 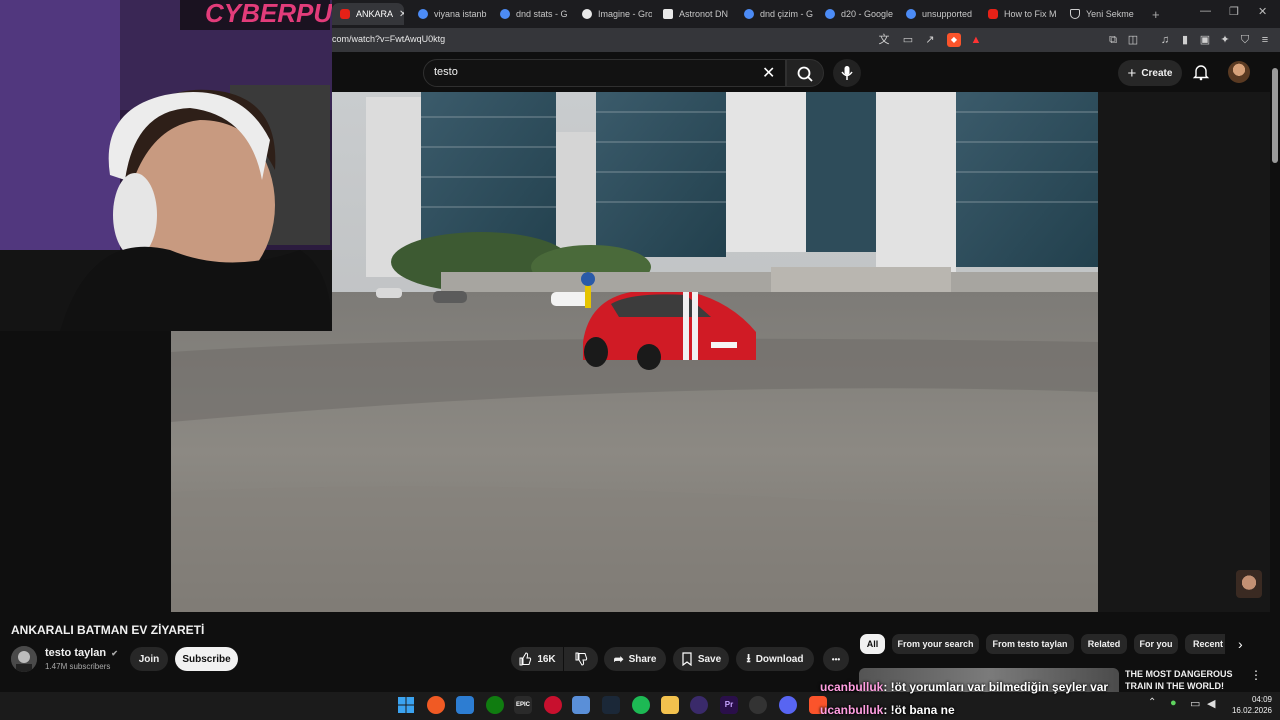 What do you see at coordinates (368, 14) in the screenshot?
I see `tab-youtube-active: ANKARA ✕` at bounding box center [368, 14].